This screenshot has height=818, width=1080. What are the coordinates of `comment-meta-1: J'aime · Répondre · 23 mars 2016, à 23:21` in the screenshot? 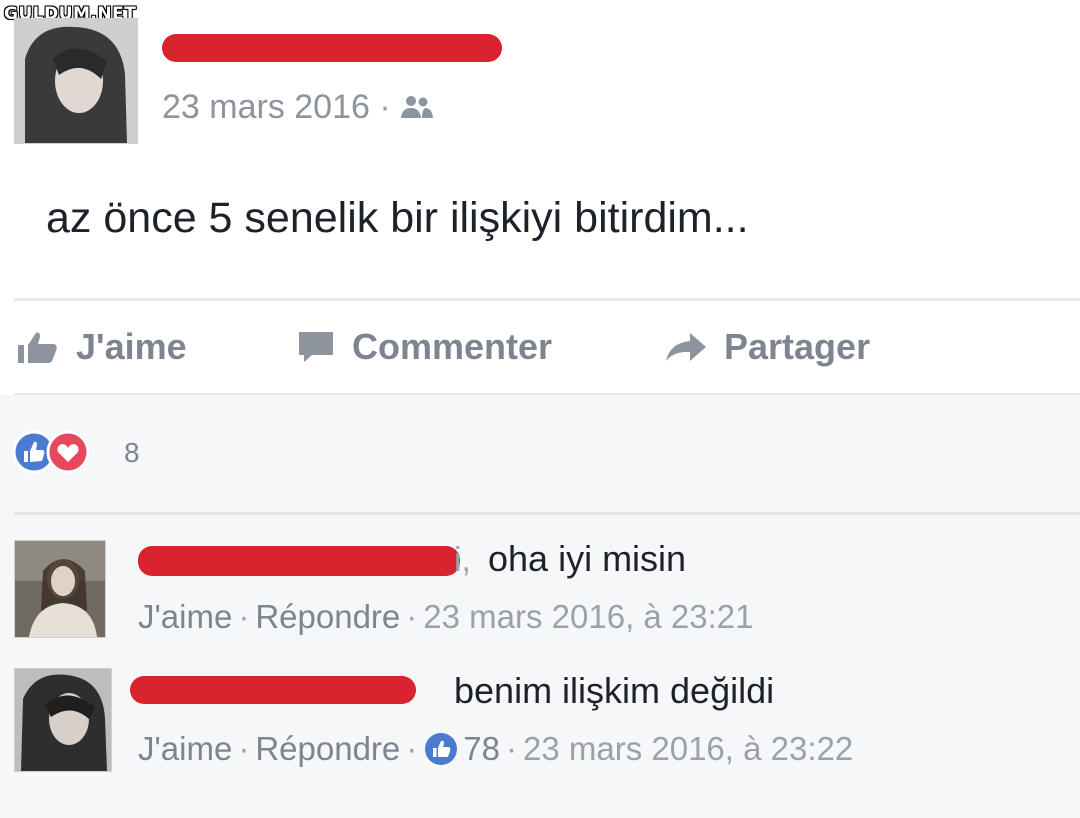 It's located at (446, 616).